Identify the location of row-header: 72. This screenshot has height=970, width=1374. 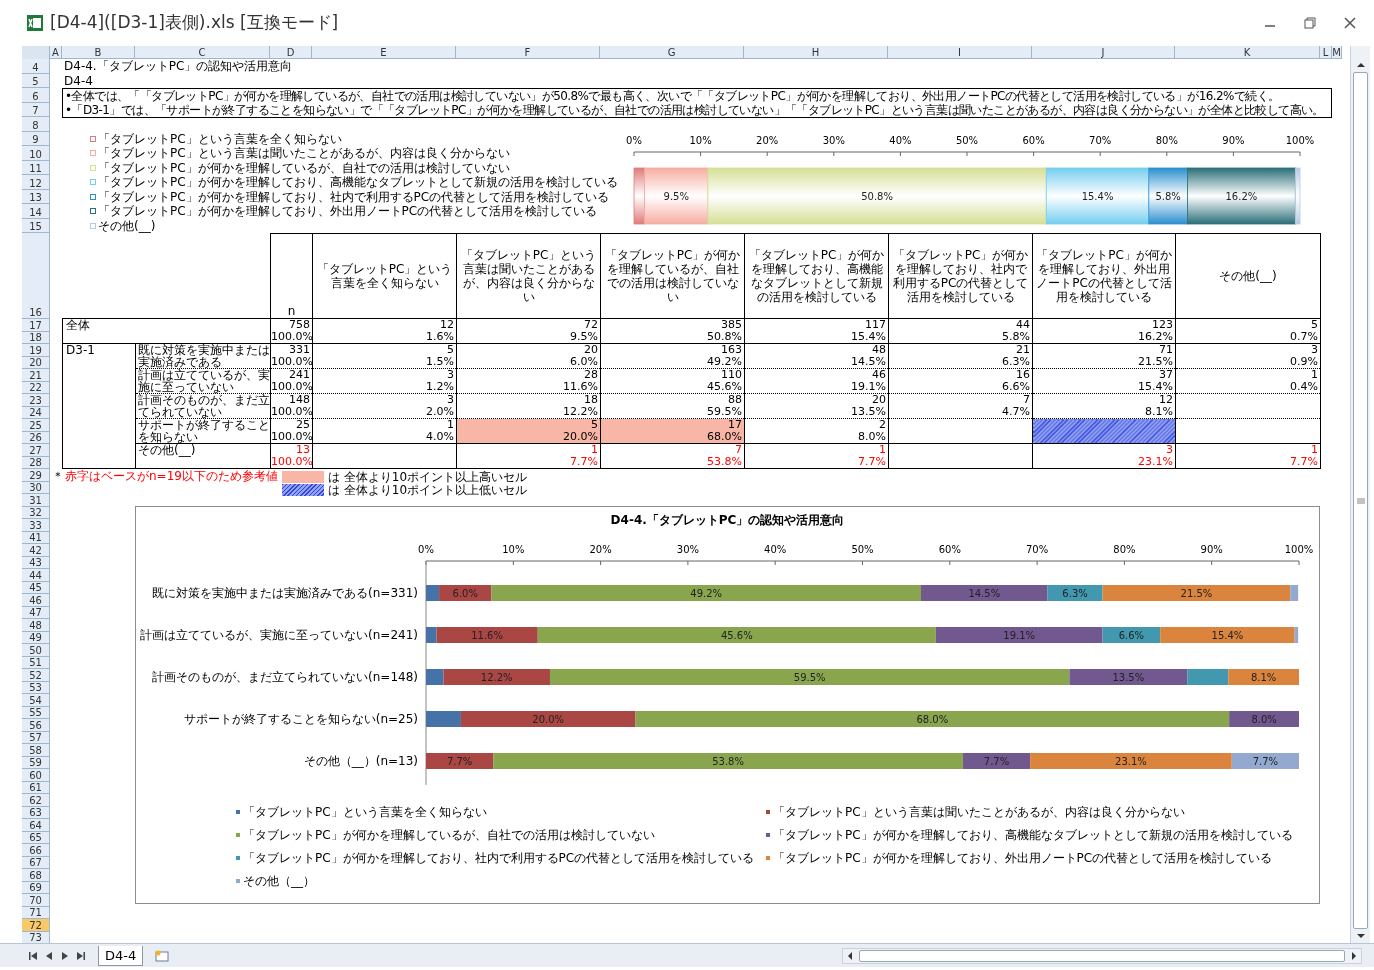
(36, 925).